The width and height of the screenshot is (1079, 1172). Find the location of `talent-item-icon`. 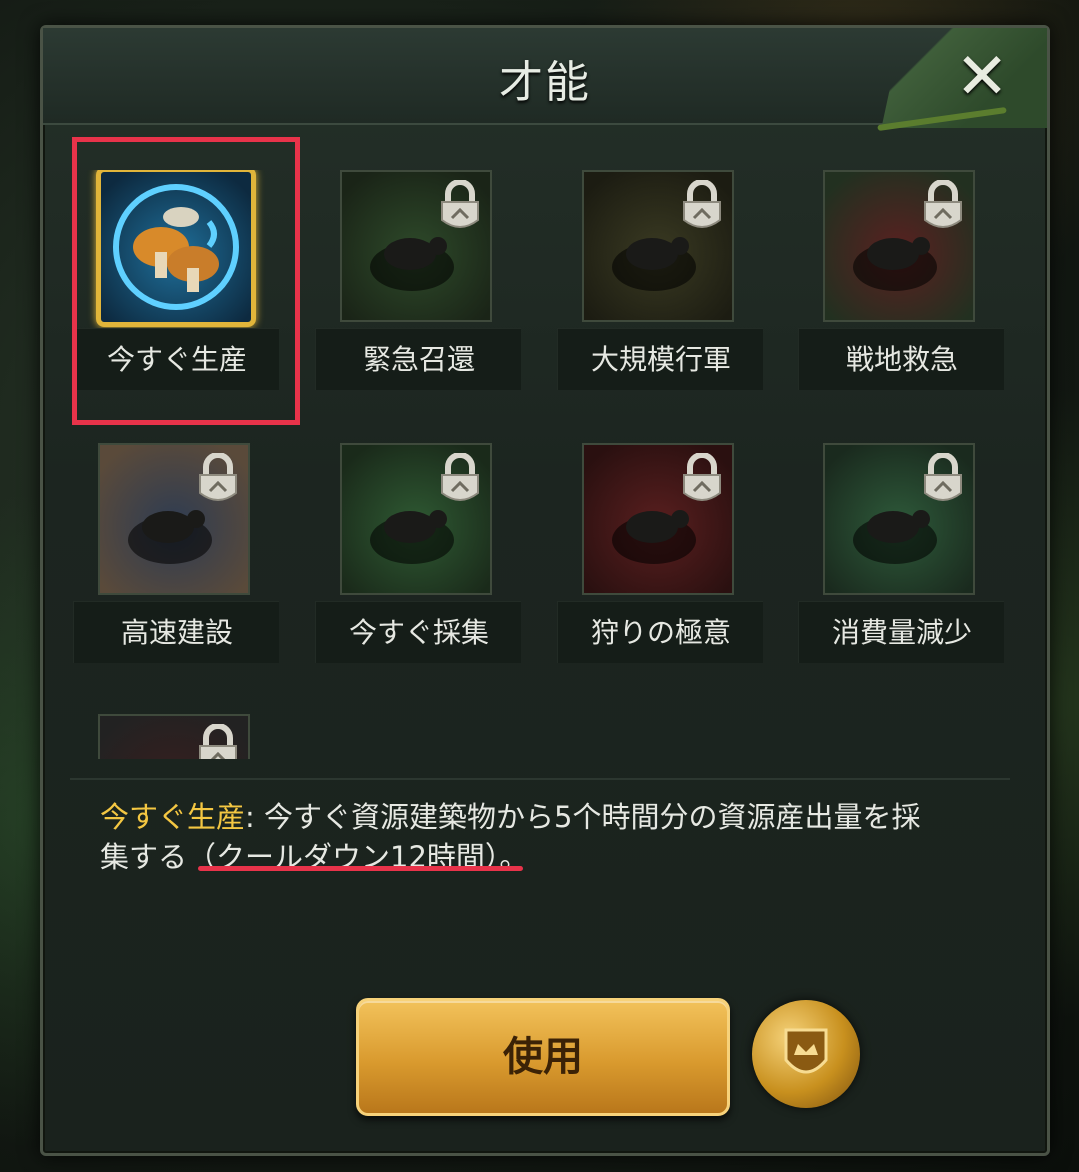

talent-item-icon is located at coordinates (806, 1054).